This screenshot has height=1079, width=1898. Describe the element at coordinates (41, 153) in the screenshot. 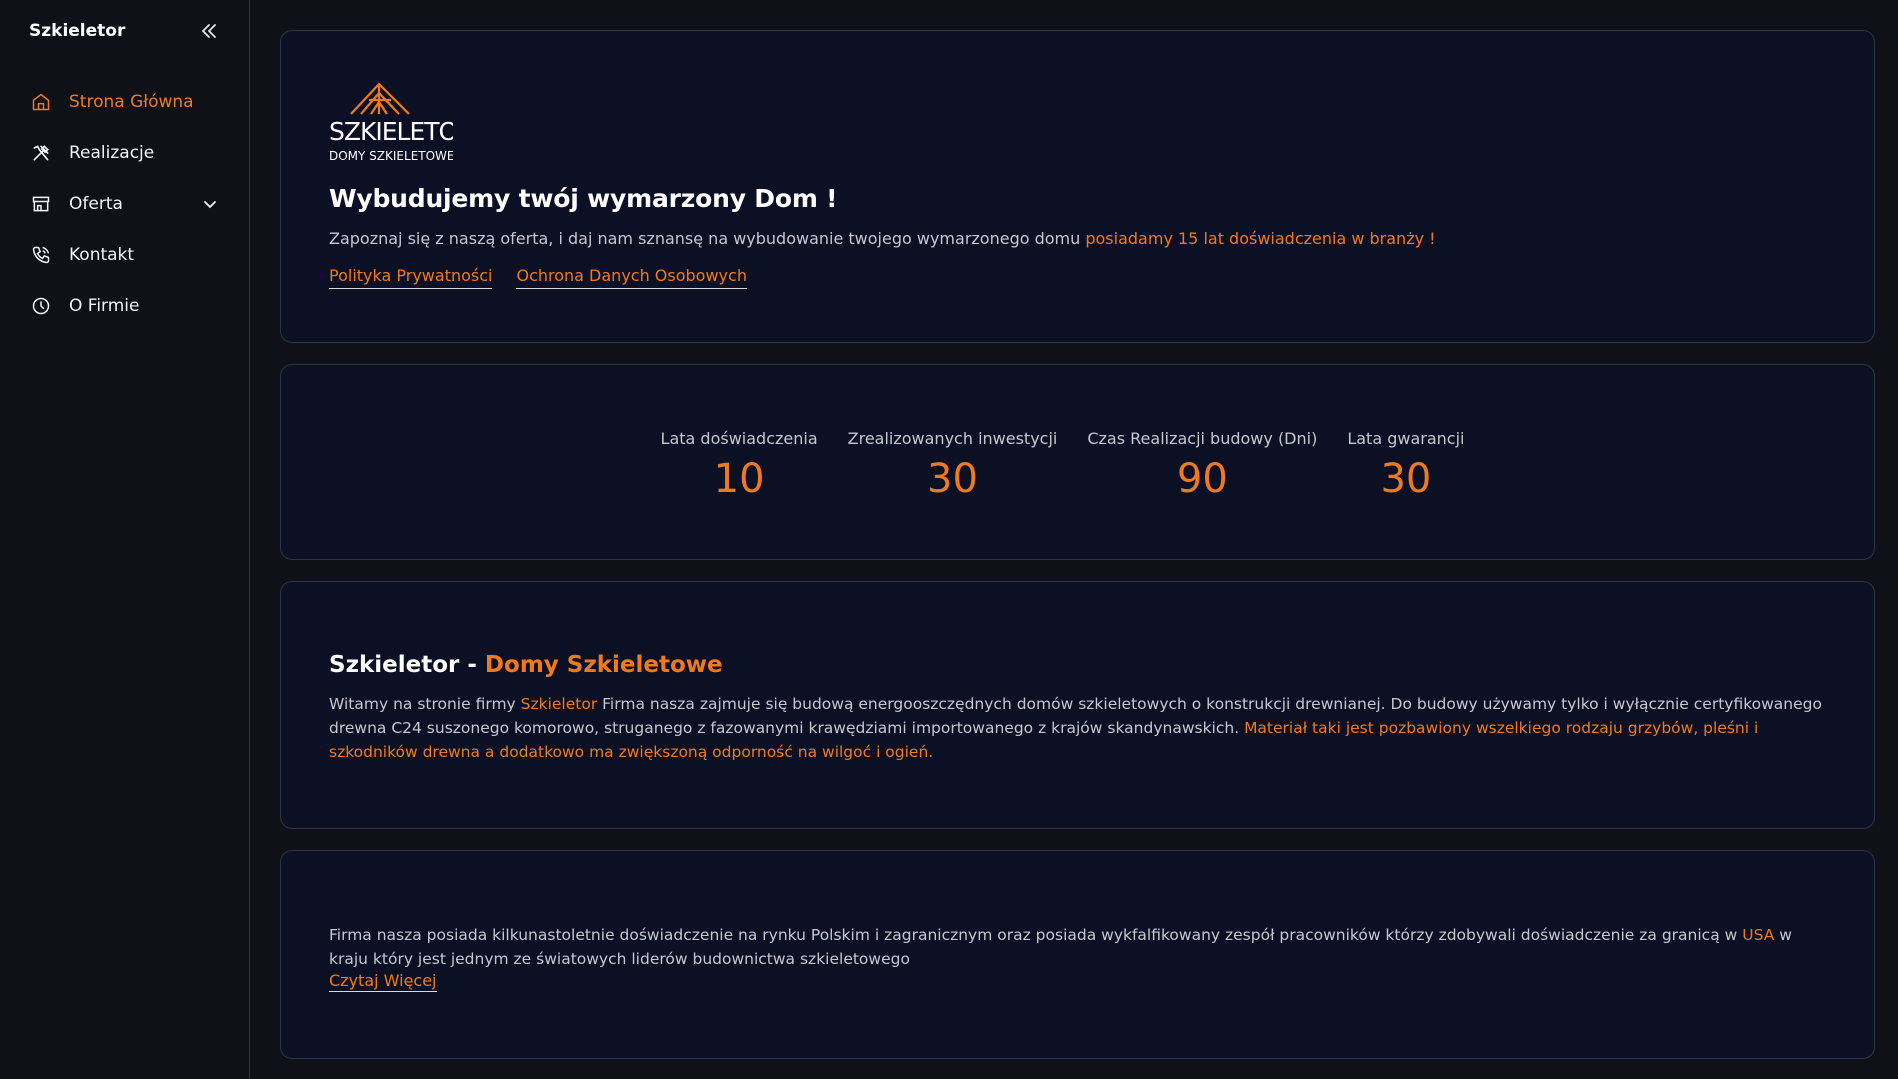

I see `tools-icon` at that location.